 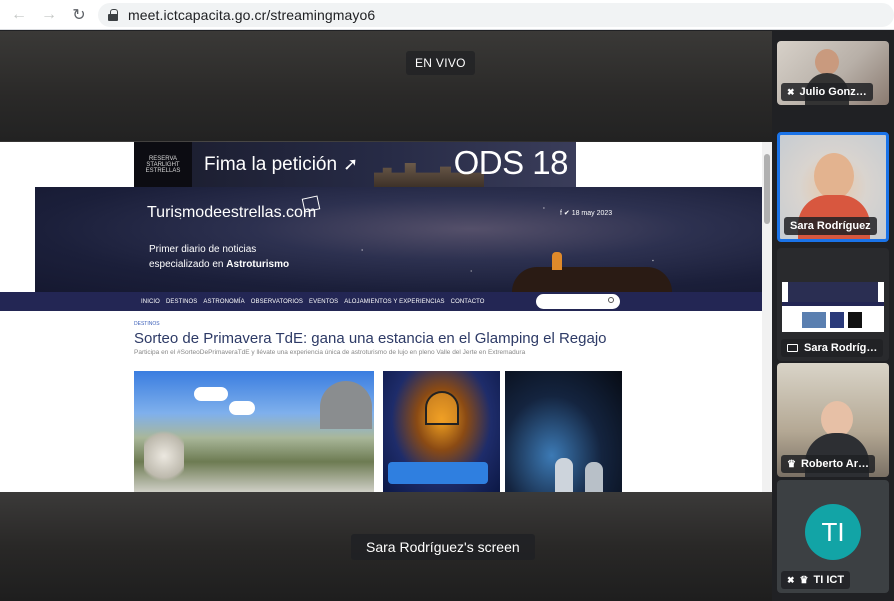 What do you see at coordinates (592, 279) in the screenshot?
I see `rock-silhouette` at bounding box center [592, 279].